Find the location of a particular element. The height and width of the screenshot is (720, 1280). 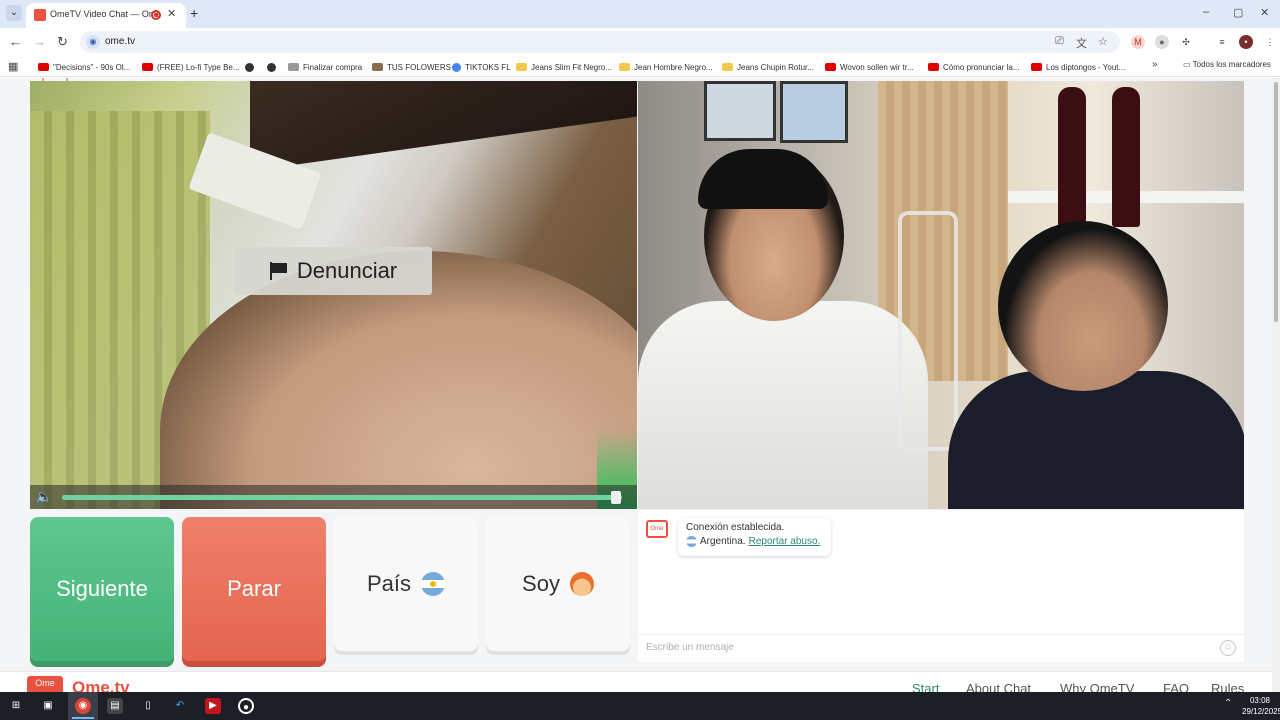

report-label: Denunciar is located at coordinates (347, 270).